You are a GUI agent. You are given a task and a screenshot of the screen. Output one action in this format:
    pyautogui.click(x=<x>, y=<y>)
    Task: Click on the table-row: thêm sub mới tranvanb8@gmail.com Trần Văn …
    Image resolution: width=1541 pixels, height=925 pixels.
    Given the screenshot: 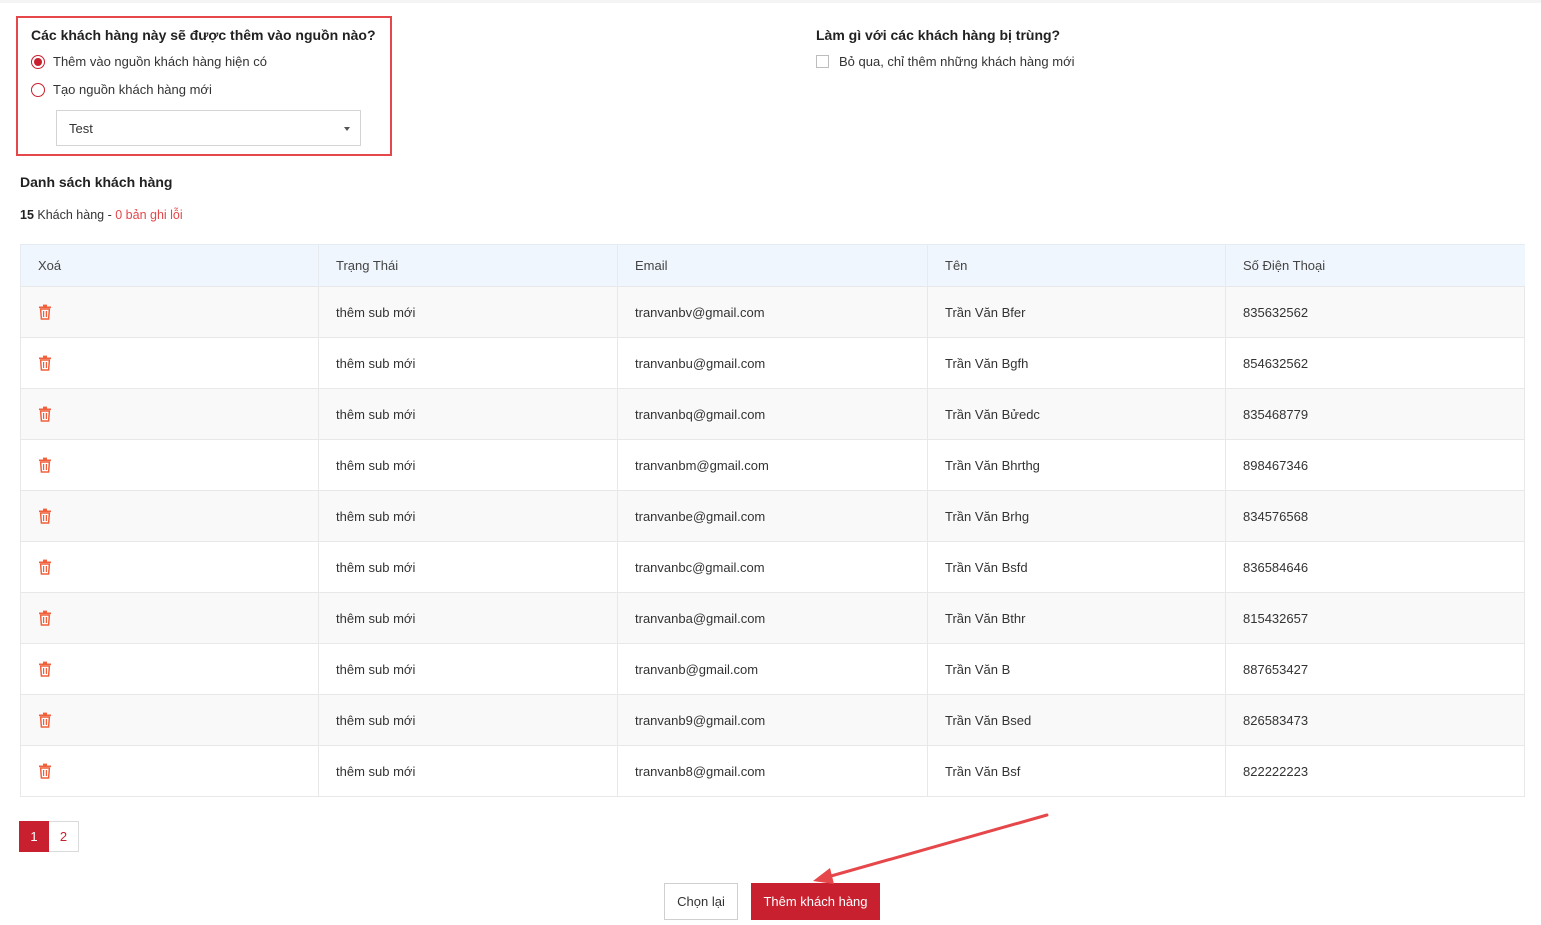 What is the action you would take?
    pyautogui.click(x=772, y=771)
    